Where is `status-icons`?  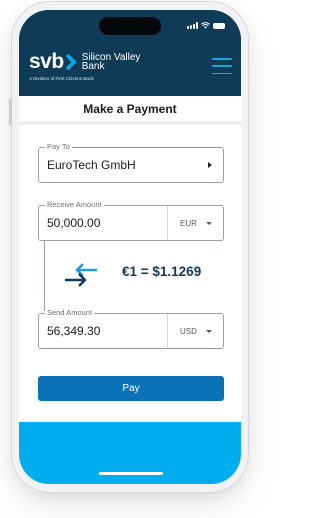
status-icons is located at coordinates (206, 25).